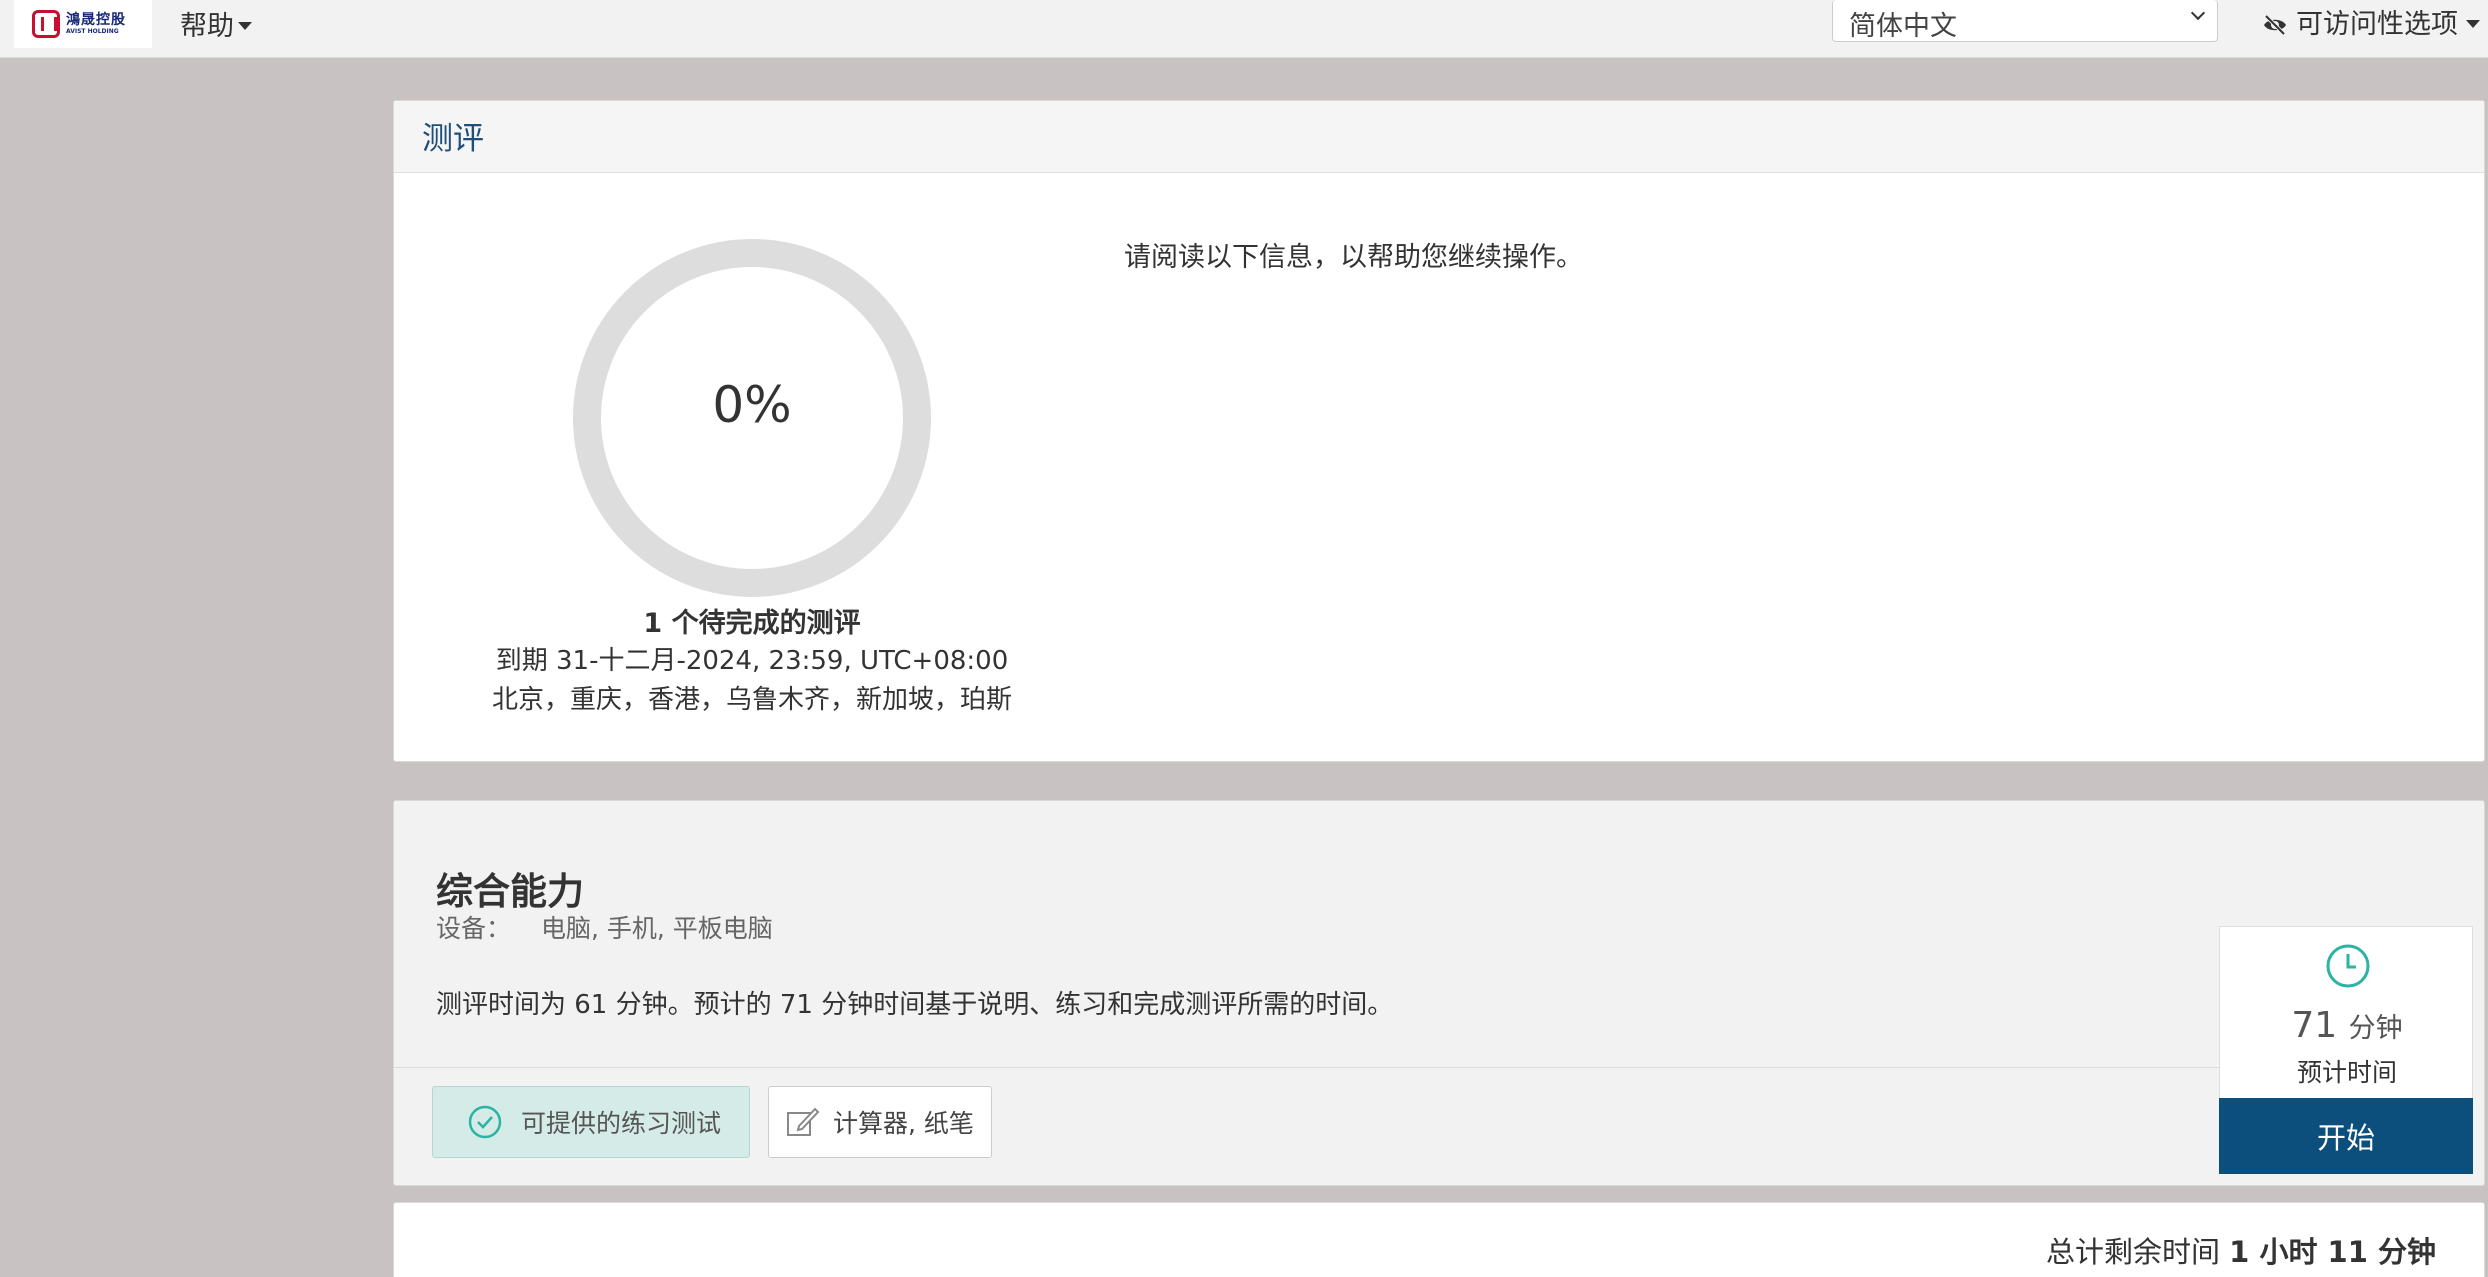 Image resolution: width=2488 pixels, height=1277 pixels. Describe the element at coordinates (752, 661) in the screenshot. I see `due-date: 到期 31-十二月-2024, 23:59, UTC+08:00` at that location.